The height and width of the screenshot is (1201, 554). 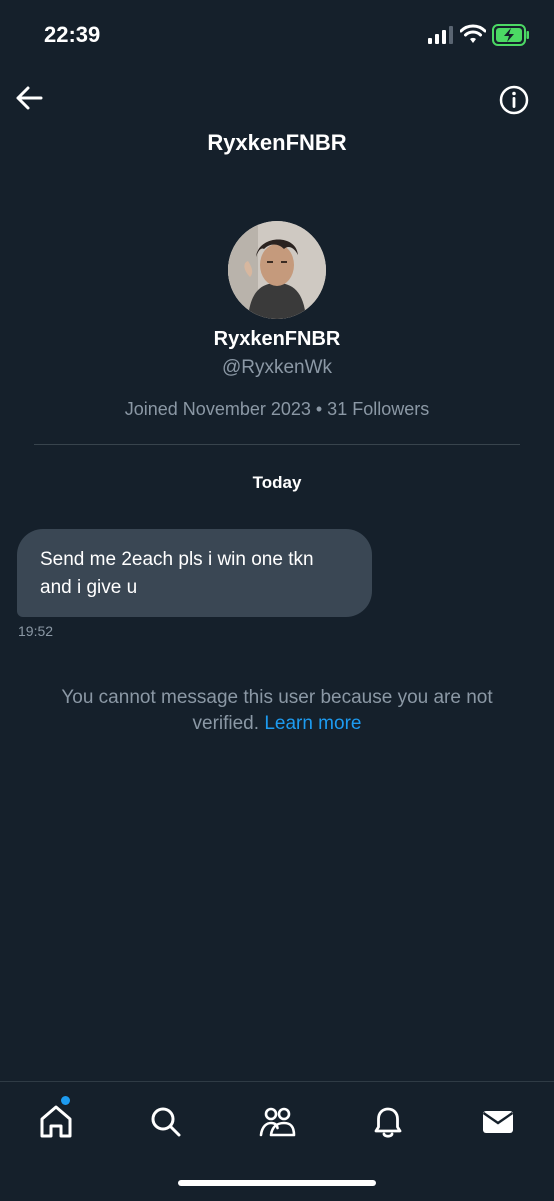 I want to click on back-arrow-icon, so click(x=29, y=98).